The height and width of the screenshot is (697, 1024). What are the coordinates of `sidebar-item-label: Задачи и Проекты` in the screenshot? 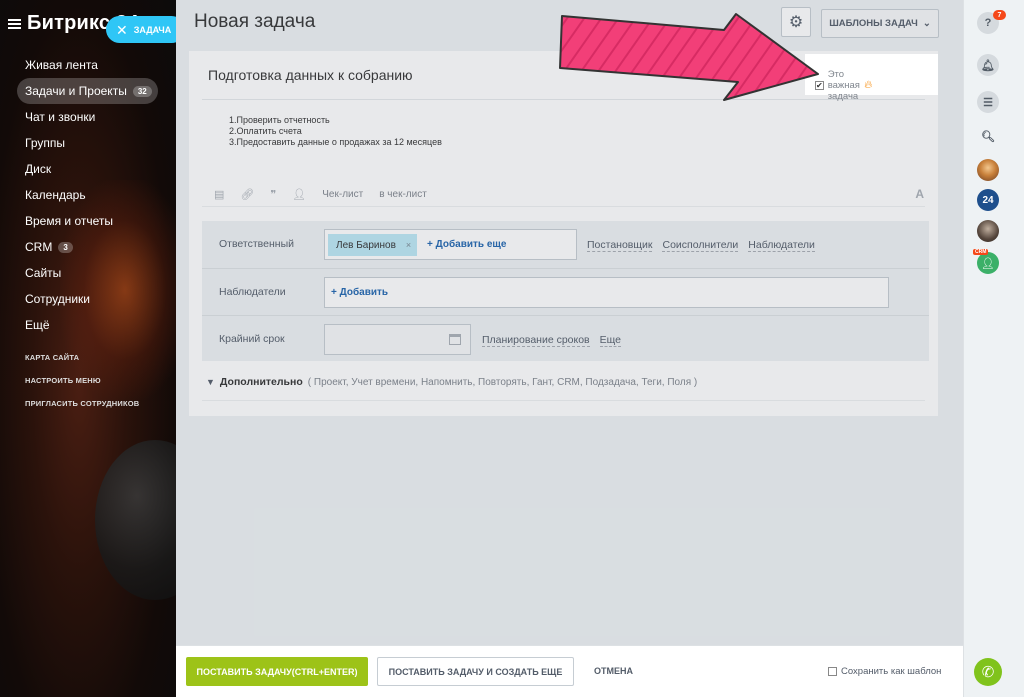 It's located at (76, 91).